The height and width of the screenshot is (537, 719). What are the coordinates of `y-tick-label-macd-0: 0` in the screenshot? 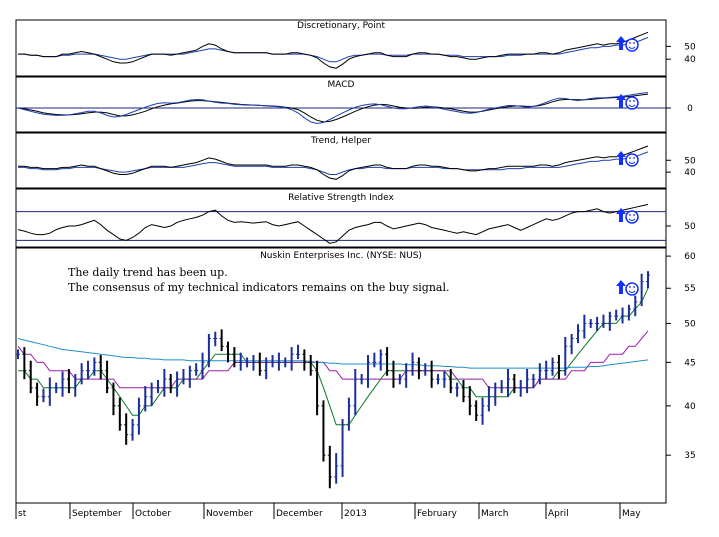 It's located at (690, 109).